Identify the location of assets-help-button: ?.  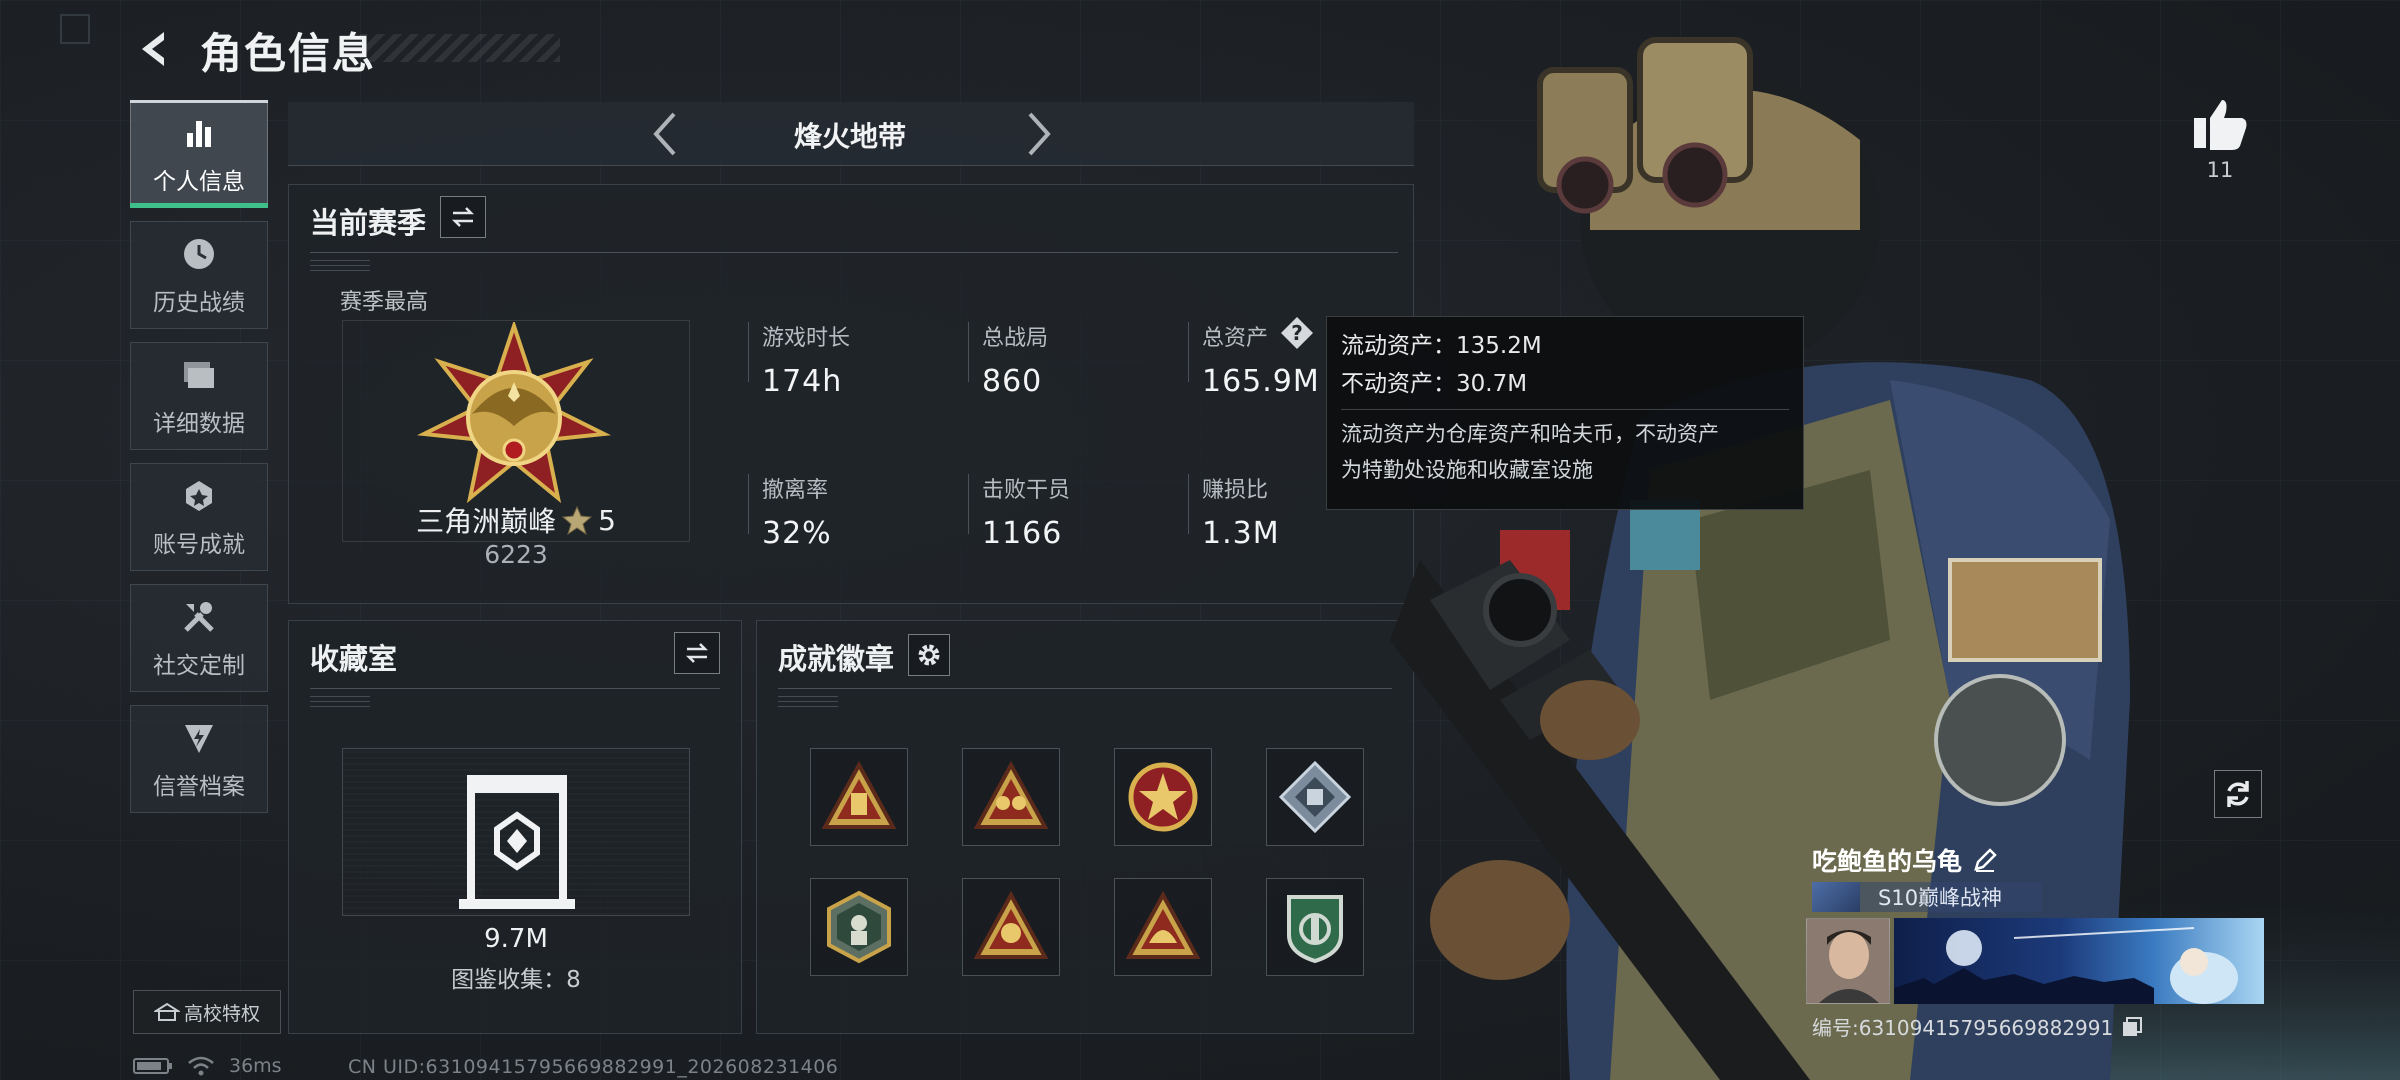
(1297, 333).